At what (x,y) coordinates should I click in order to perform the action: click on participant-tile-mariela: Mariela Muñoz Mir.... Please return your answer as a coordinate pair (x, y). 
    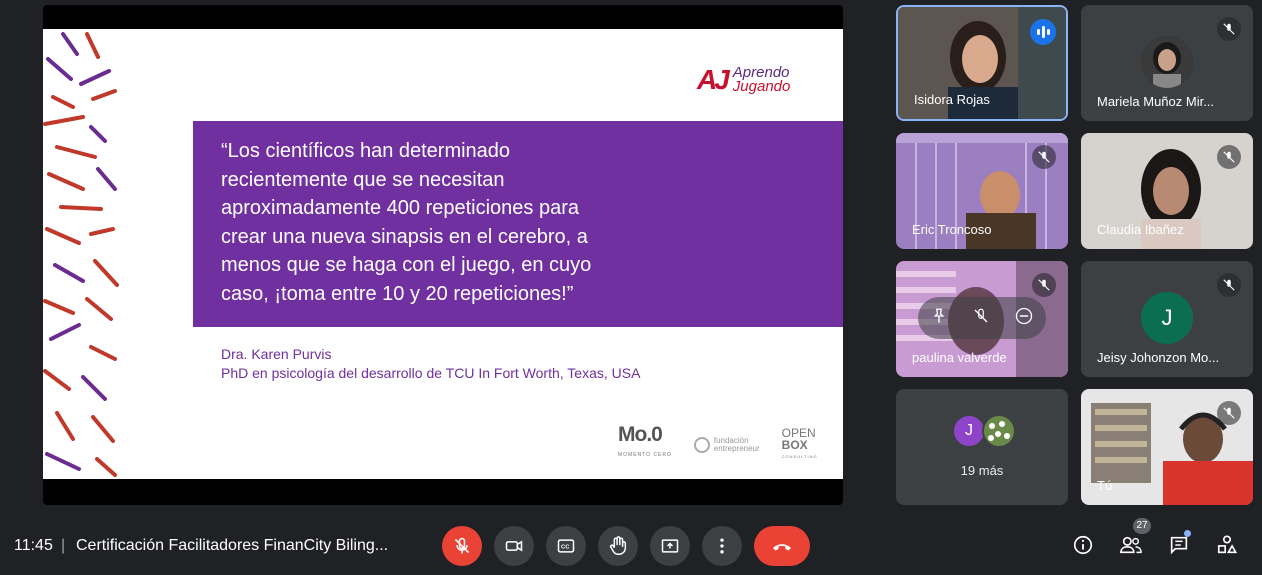
    Looking at the image, I should click on (1167, 63).